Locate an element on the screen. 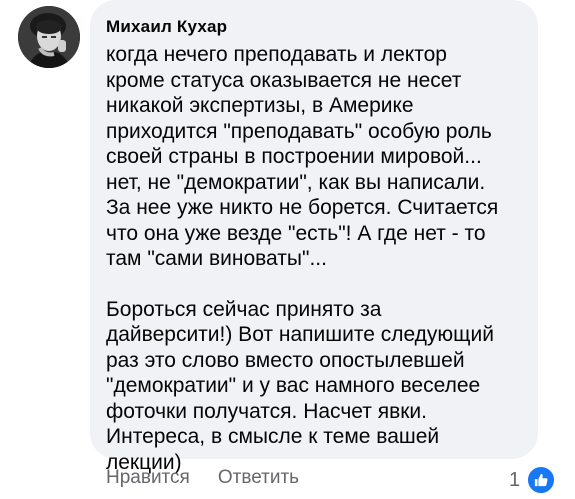 This screenshot has width=575, height=499. reaction-count: 1 is located at coordinates (515, 479).